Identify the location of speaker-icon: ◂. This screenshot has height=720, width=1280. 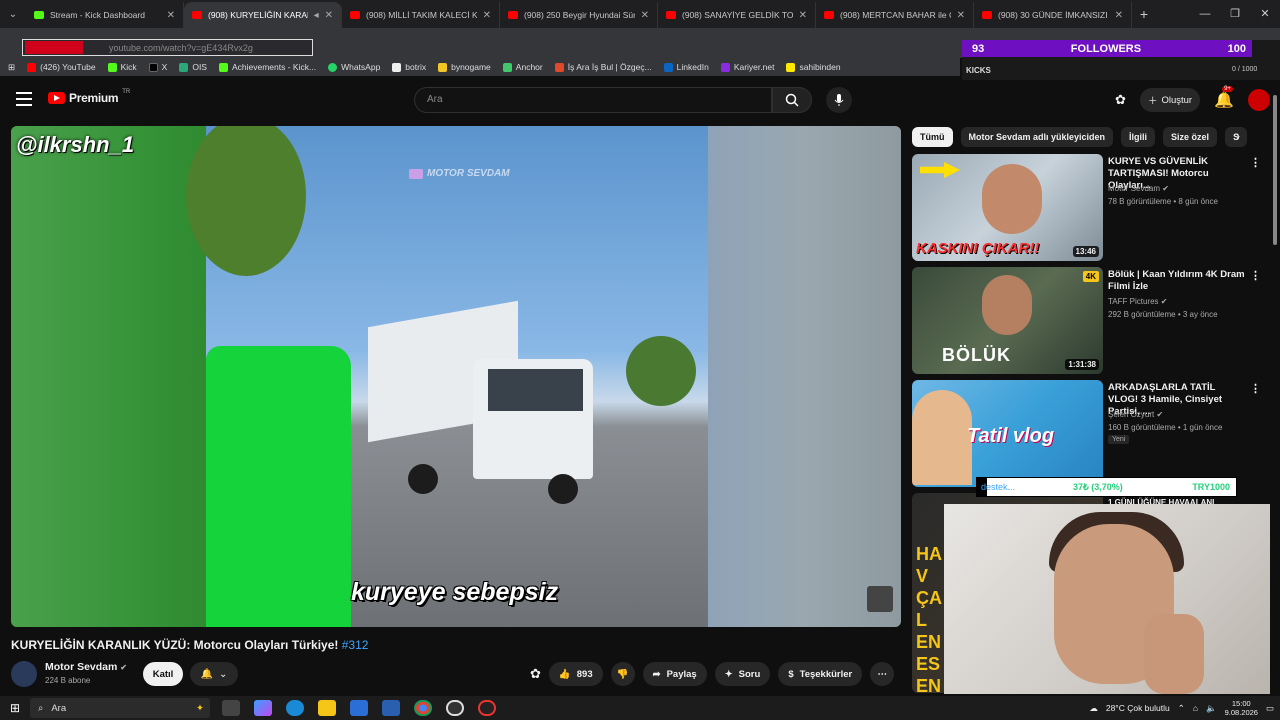
(316, 15).